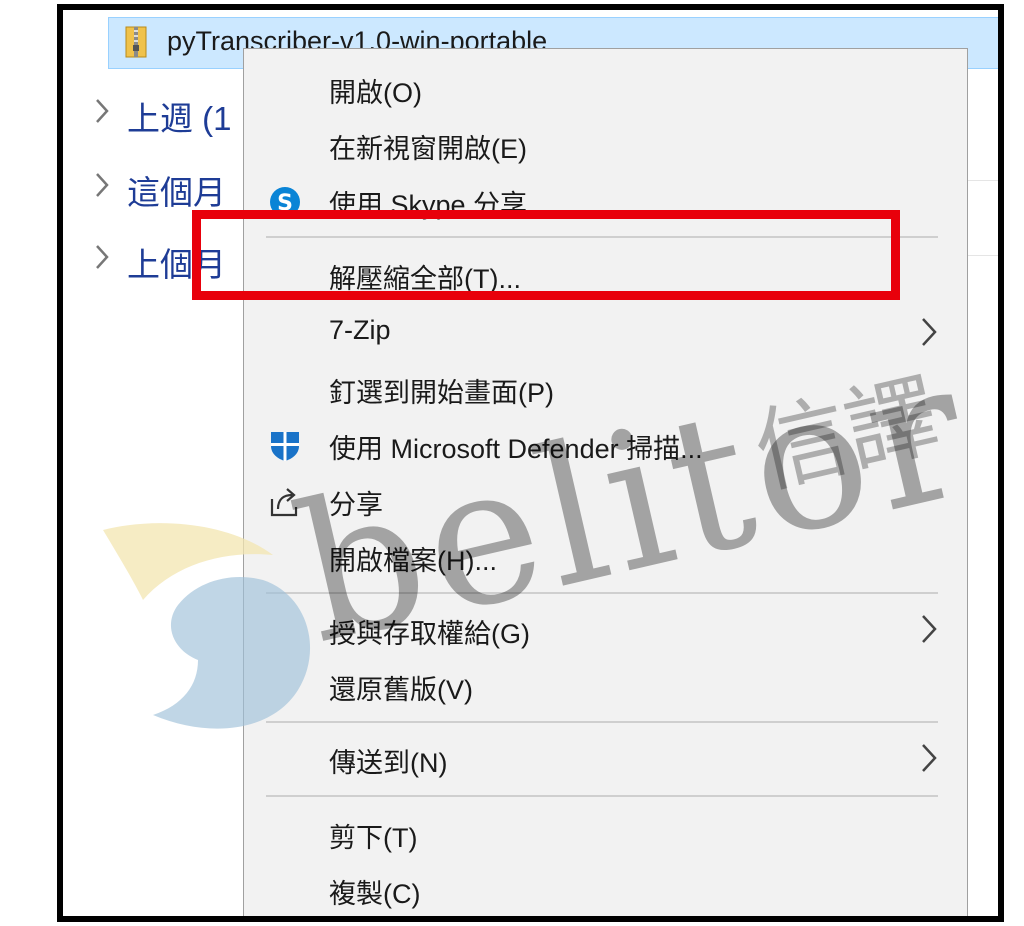  Describe the element at coordinates (136, 42) in the screenshot. I see `zip-folder-icon` at that location.